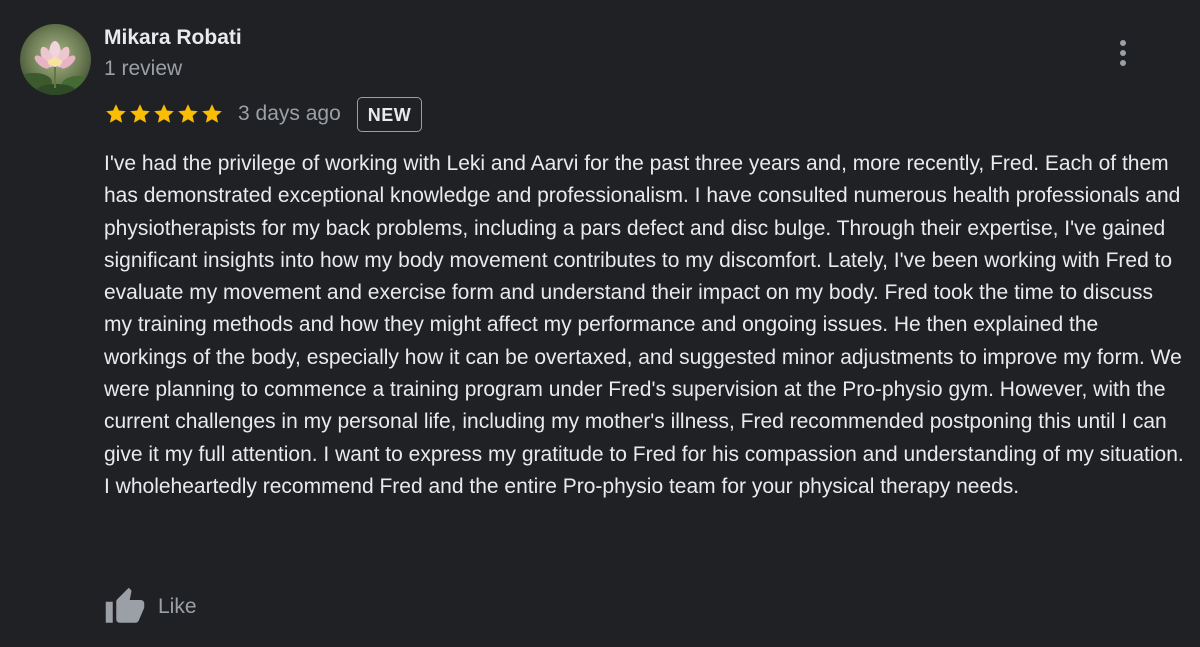 The height and width of the screenshot is (647, 1200). I want to click on star-rating, so click(164, 114).